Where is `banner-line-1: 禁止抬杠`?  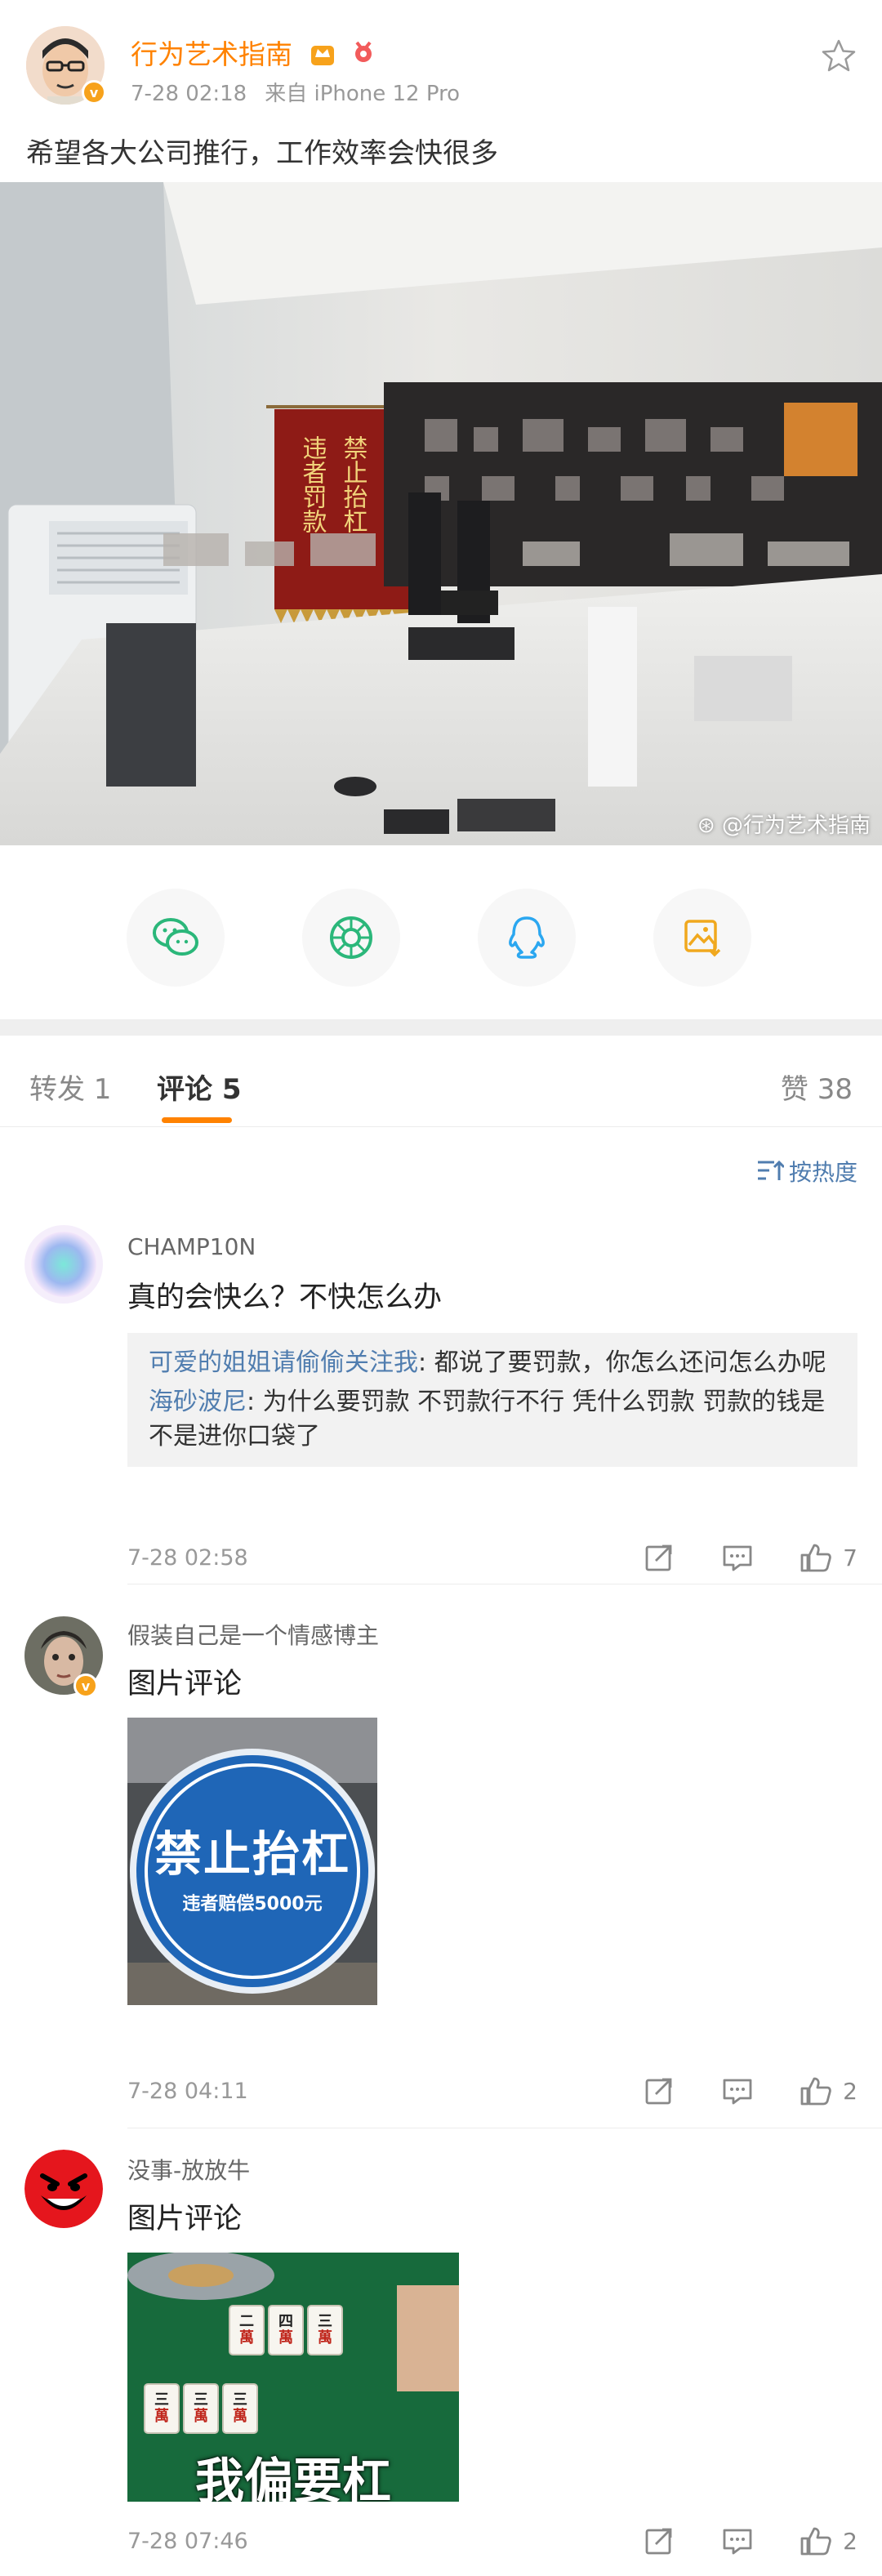 banner-line-1: 禁止抬杠 is located at coordinates (353, 484).